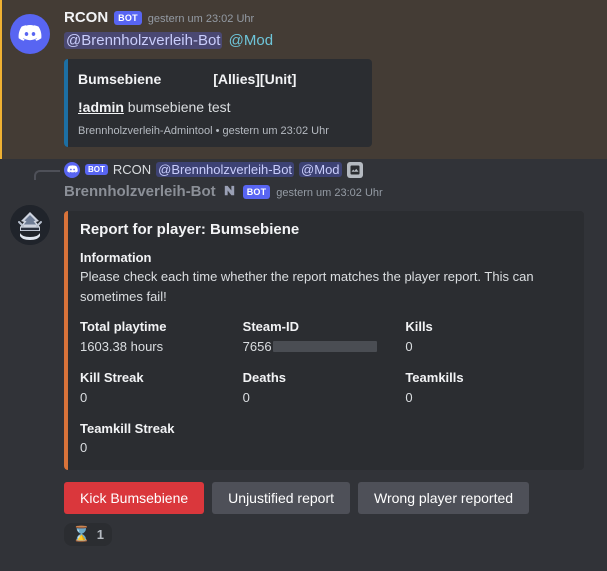  Describe the element at coordinates (123, 327) in the screenshot. I see `field-name: Total playtime` at that location.